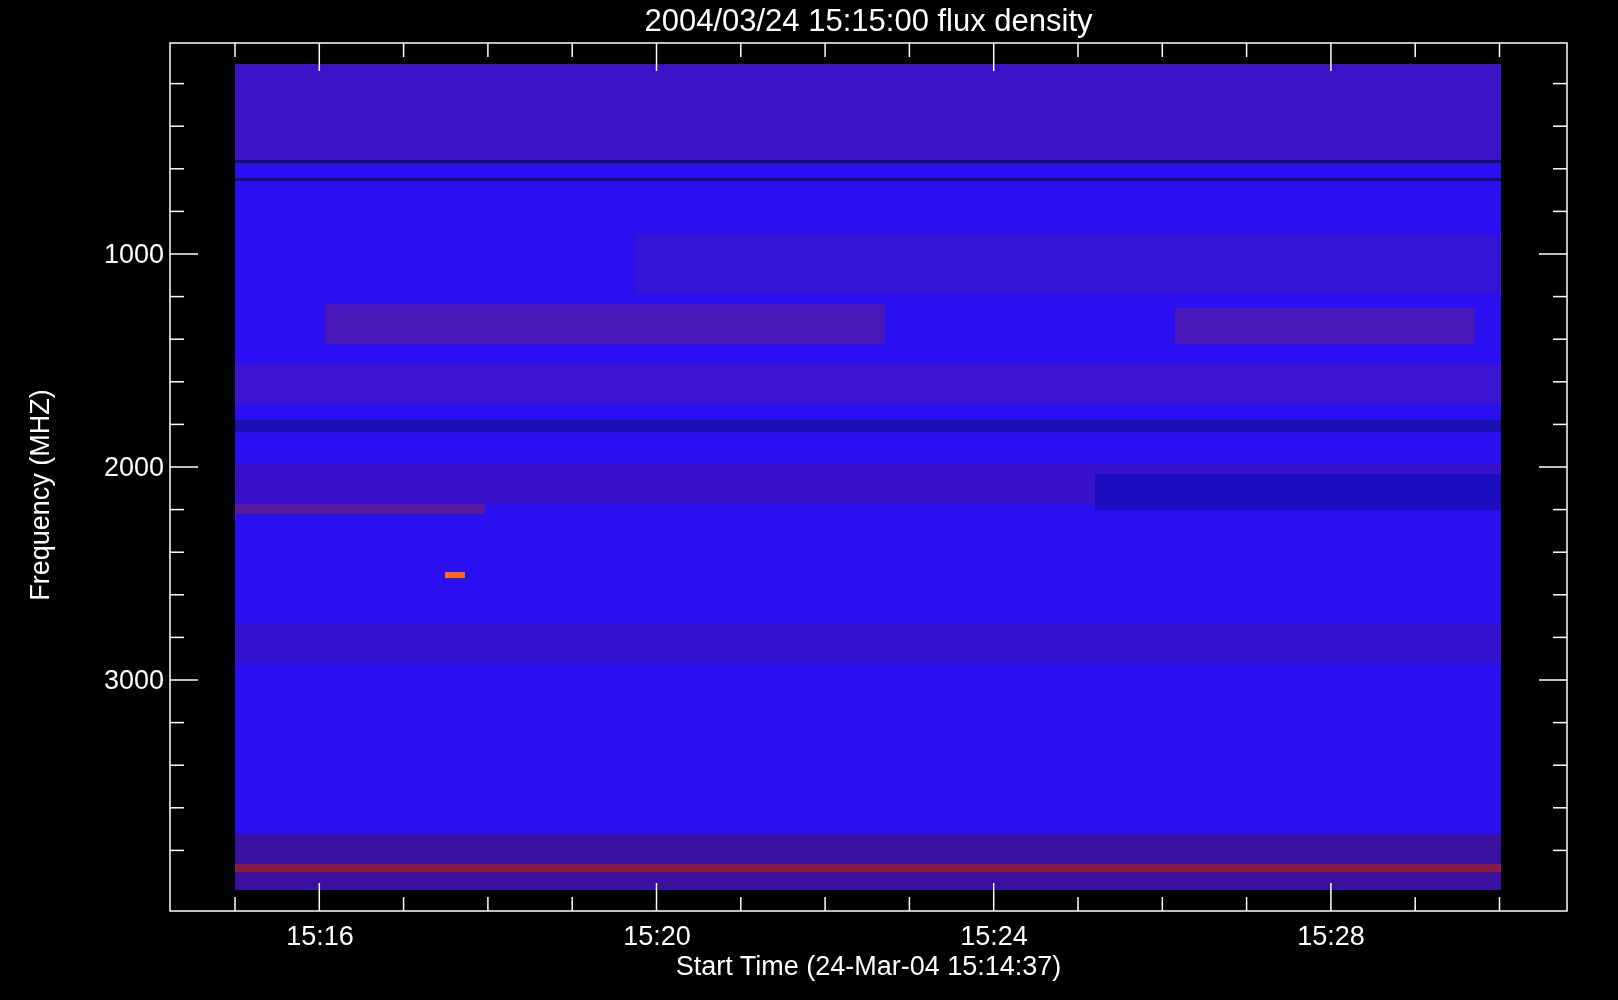 The height and width of the screenshot is (1000, 1618). I want to click on plot-title: 2004/03/24 15:15:00 flux density, so click(868, 21).